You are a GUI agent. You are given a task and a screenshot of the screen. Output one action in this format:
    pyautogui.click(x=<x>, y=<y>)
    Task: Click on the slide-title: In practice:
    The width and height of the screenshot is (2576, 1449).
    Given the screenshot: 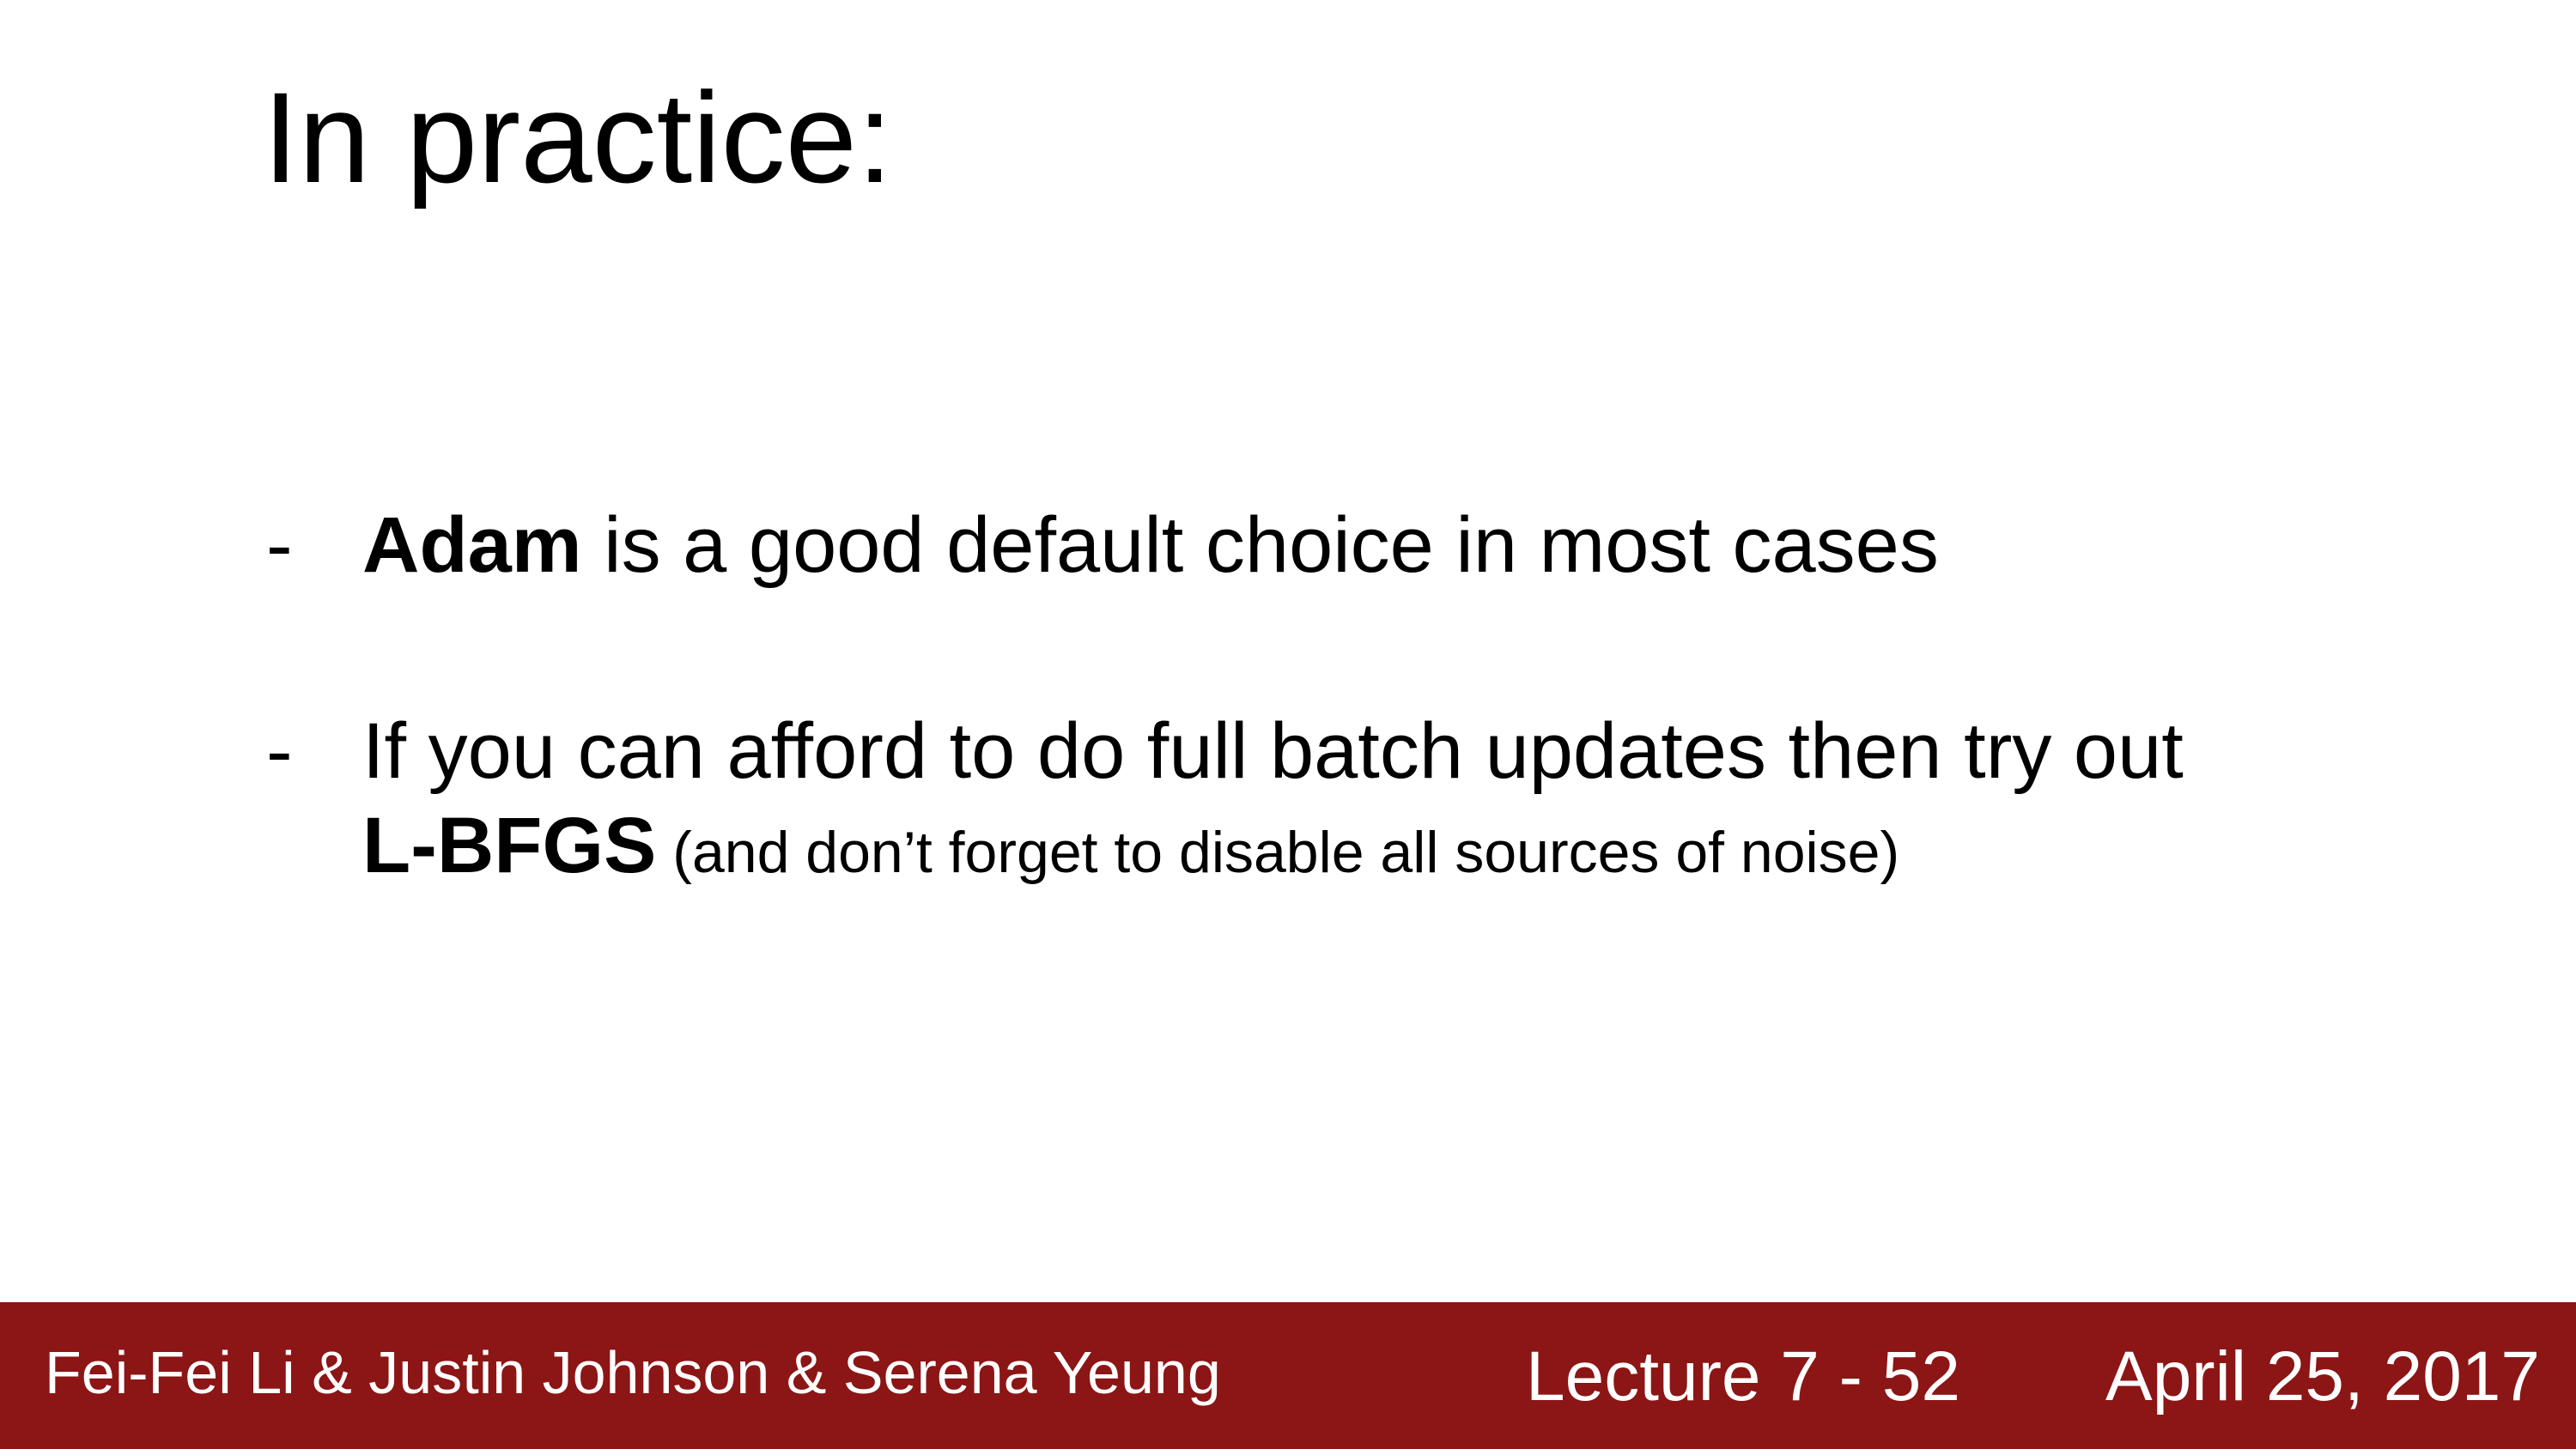 What is the action you would take?
    pyautogui.click(x=578, y=137)
    